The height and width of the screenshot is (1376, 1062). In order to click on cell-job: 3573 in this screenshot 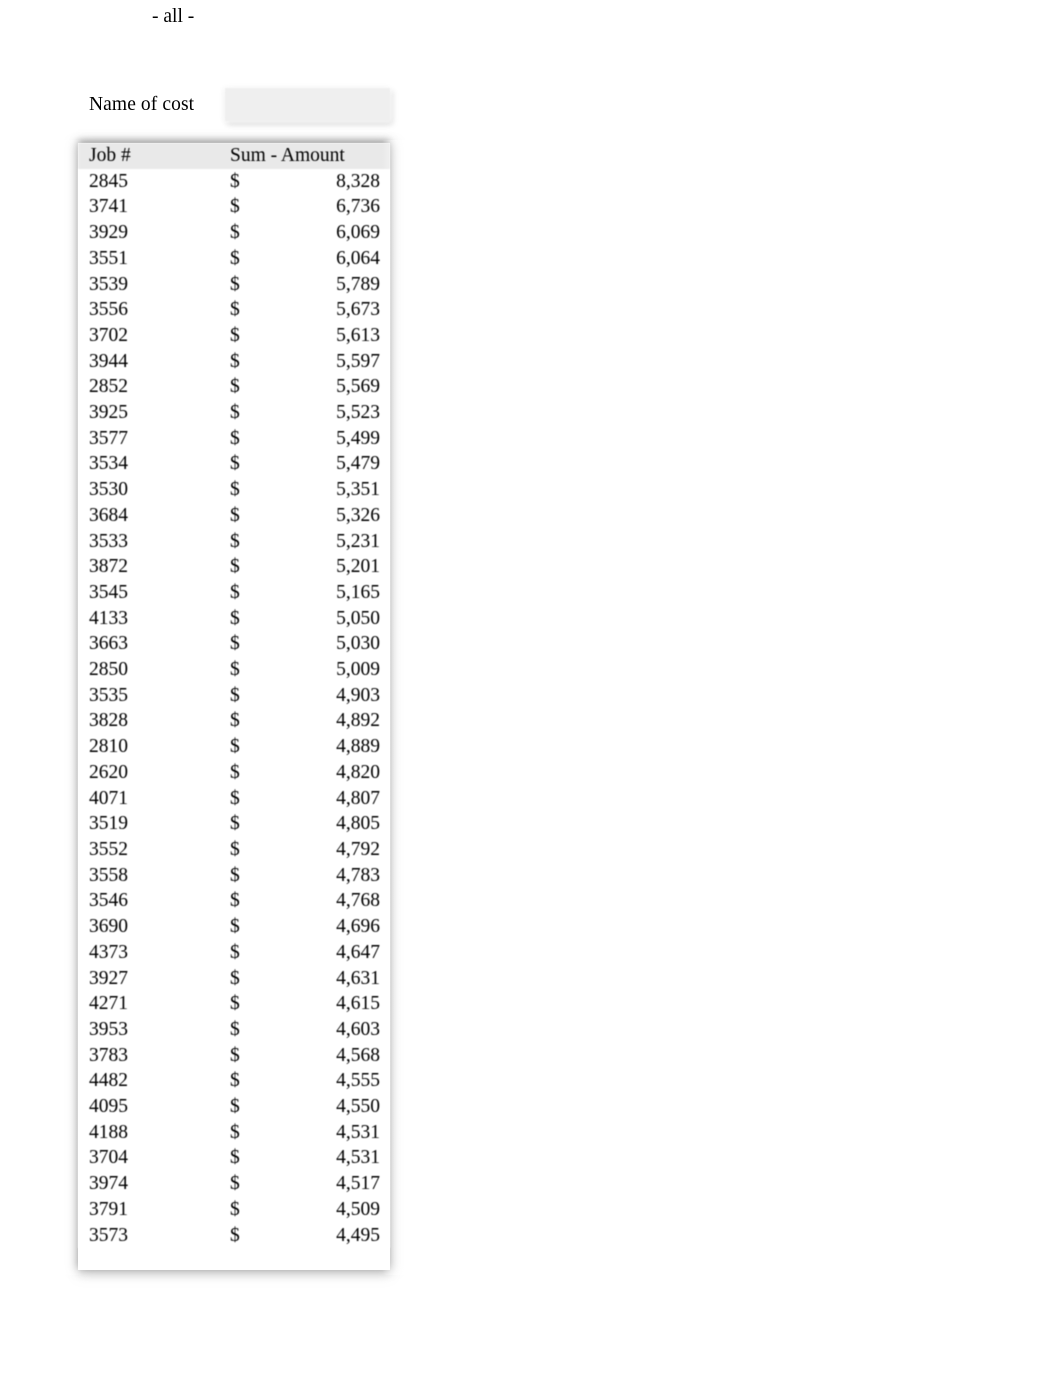, I will do `click(151, 1235)`.